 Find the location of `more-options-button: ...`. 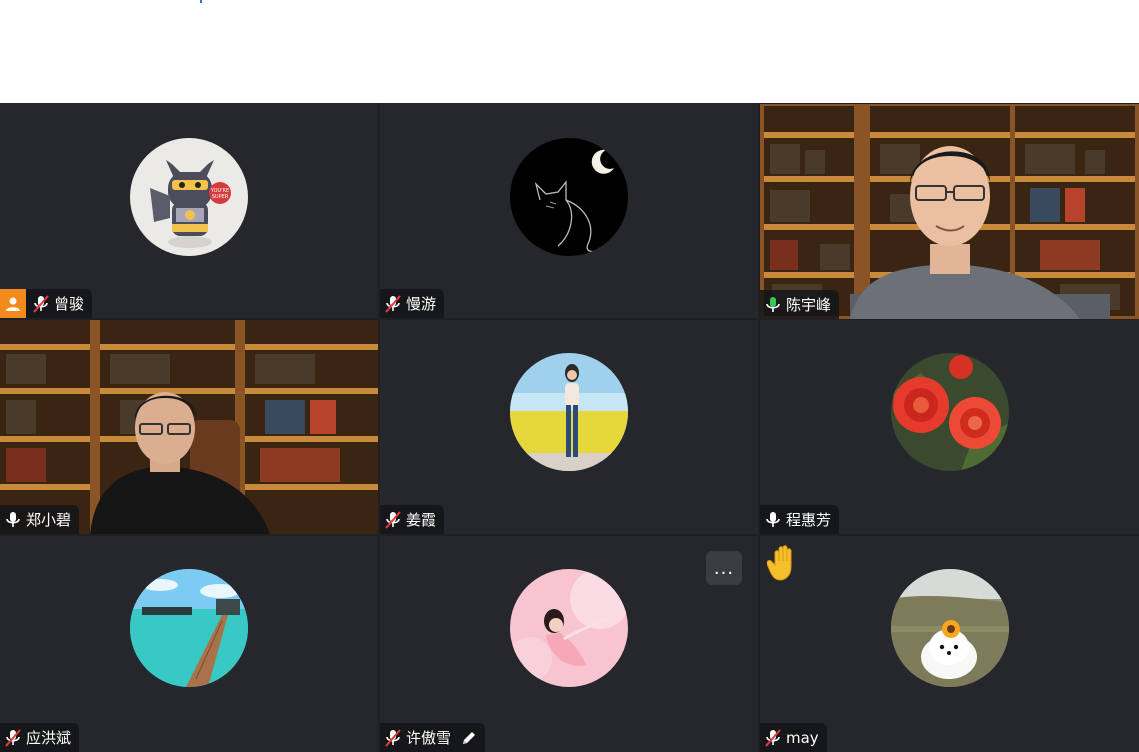

more-options-button: ... is located at coordinates (724, 568).